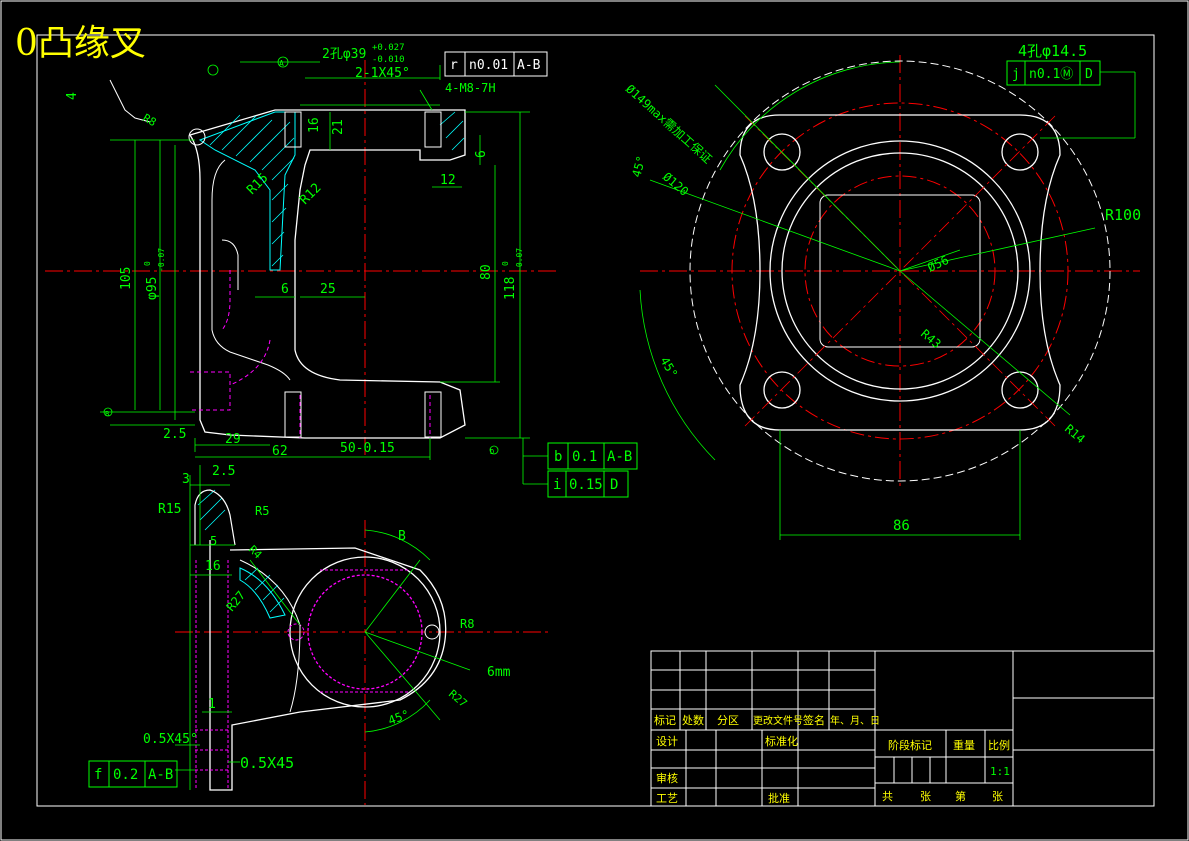  Describe the element at coordinates (338, 127) in the screenshot. I see `dim-21: 21` at that location.